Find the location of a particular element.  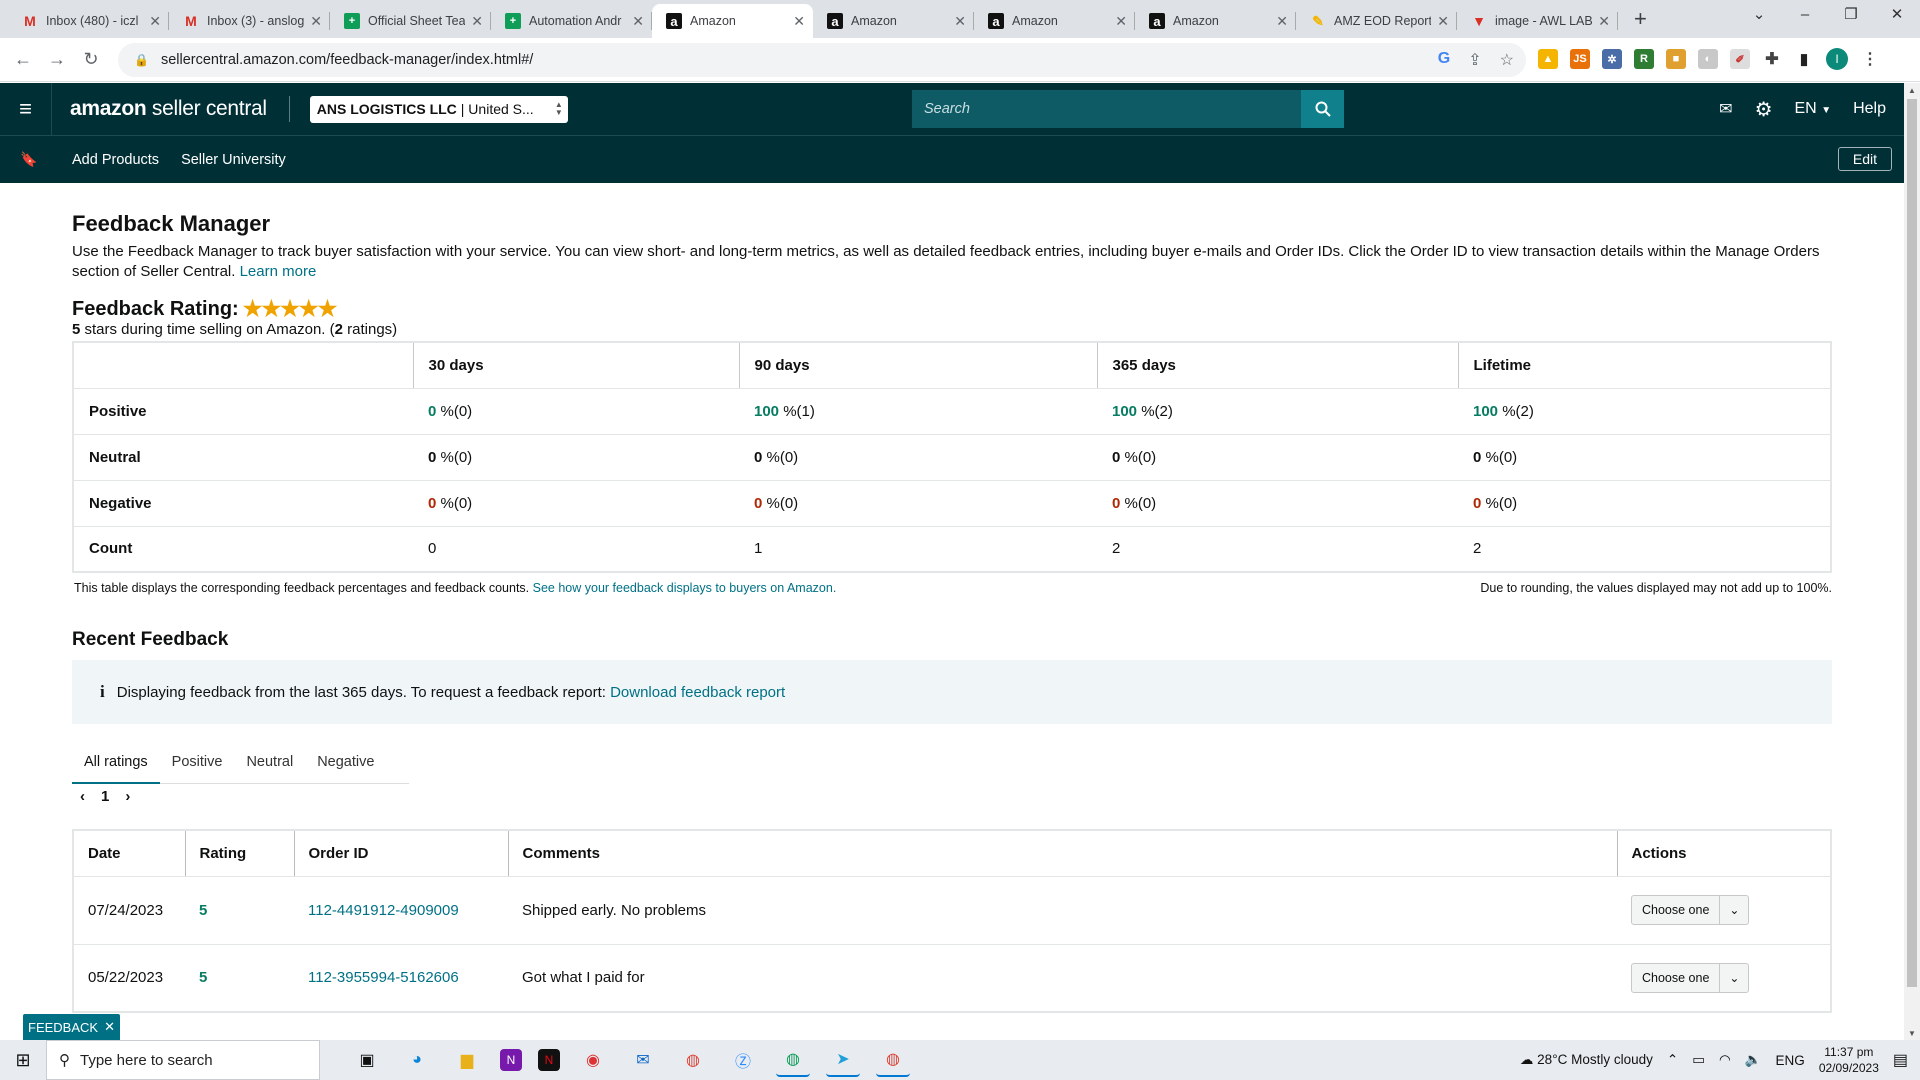

sidepanel-icon: ▮ is located at coordinates (1804, 59).